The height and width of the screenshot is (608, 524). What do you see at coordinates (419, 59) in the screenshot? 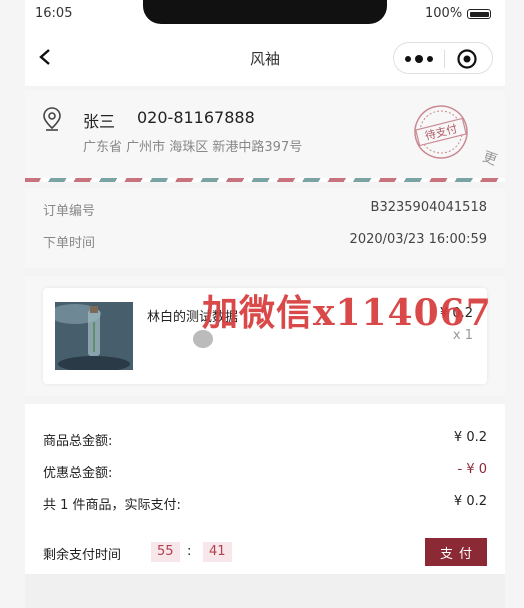
I see `more-dots-icon` at bounding box center [419, 59].